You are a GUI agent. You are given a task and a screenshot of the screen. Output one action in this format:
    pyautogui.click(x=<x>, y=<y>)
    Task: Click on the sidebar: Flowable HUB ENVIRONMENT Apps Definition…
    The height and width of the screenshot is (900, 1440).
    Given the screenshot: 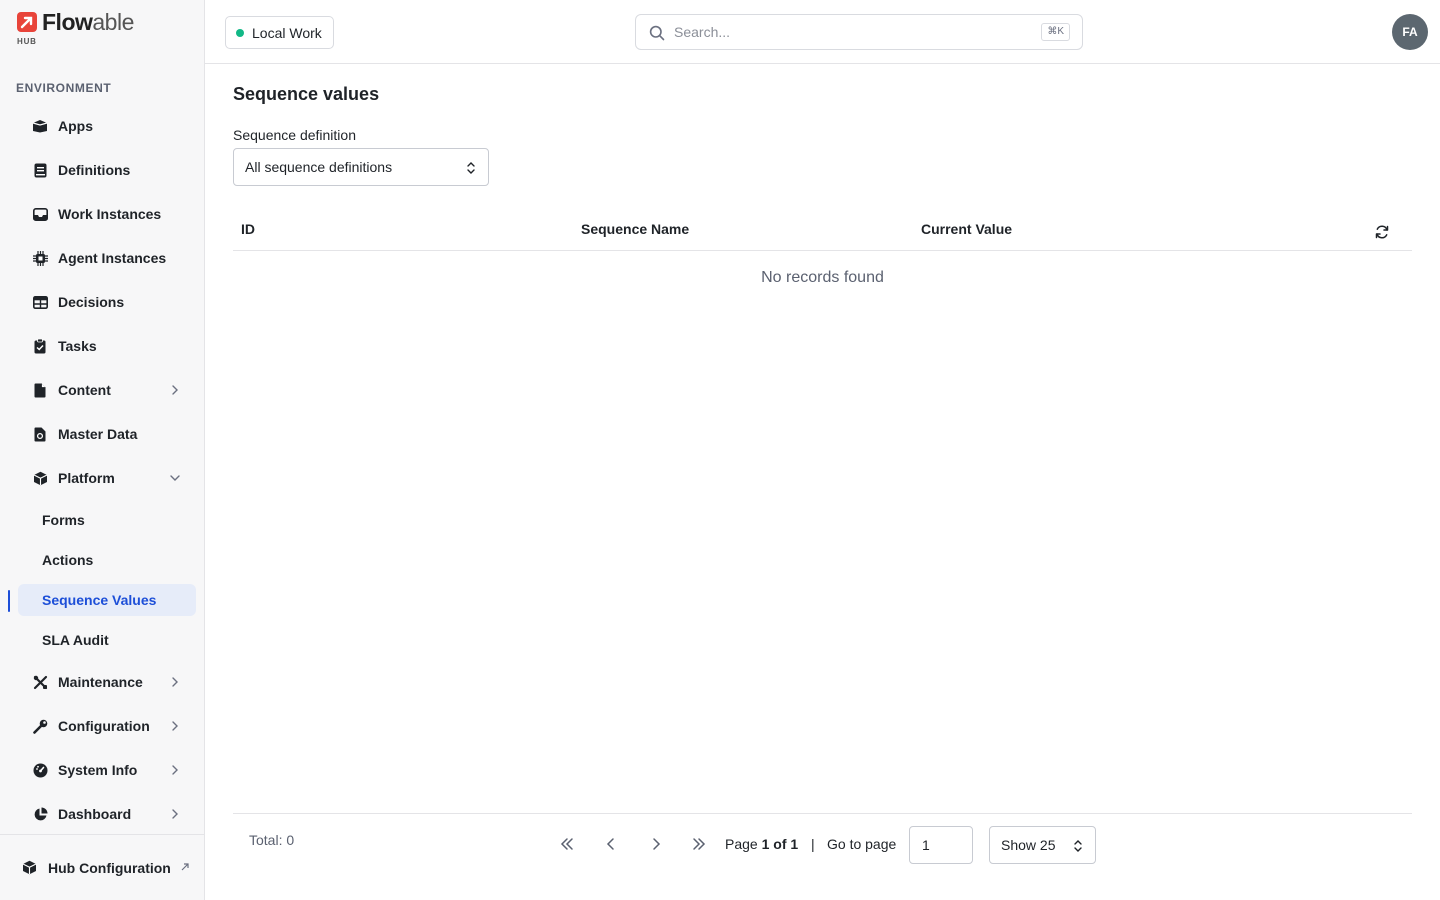 What is the action you would take?
    pyautogui.click(x=102, y=450)
    